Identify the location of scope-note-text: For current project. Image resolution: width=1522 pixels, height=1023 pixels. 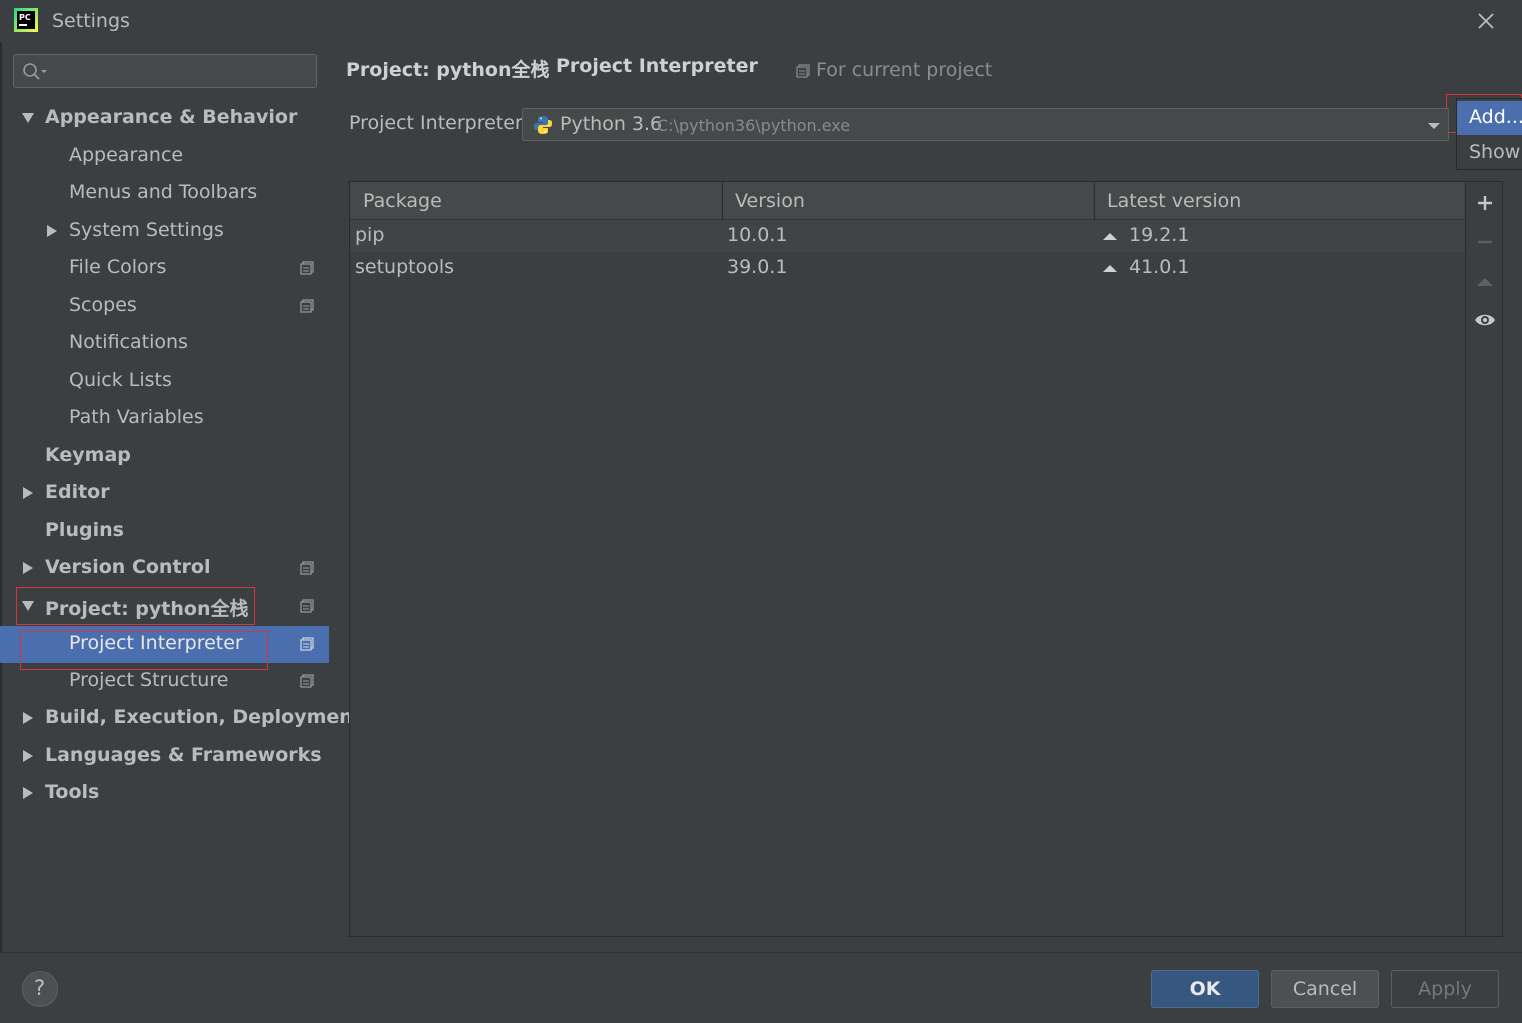
(904, 70).